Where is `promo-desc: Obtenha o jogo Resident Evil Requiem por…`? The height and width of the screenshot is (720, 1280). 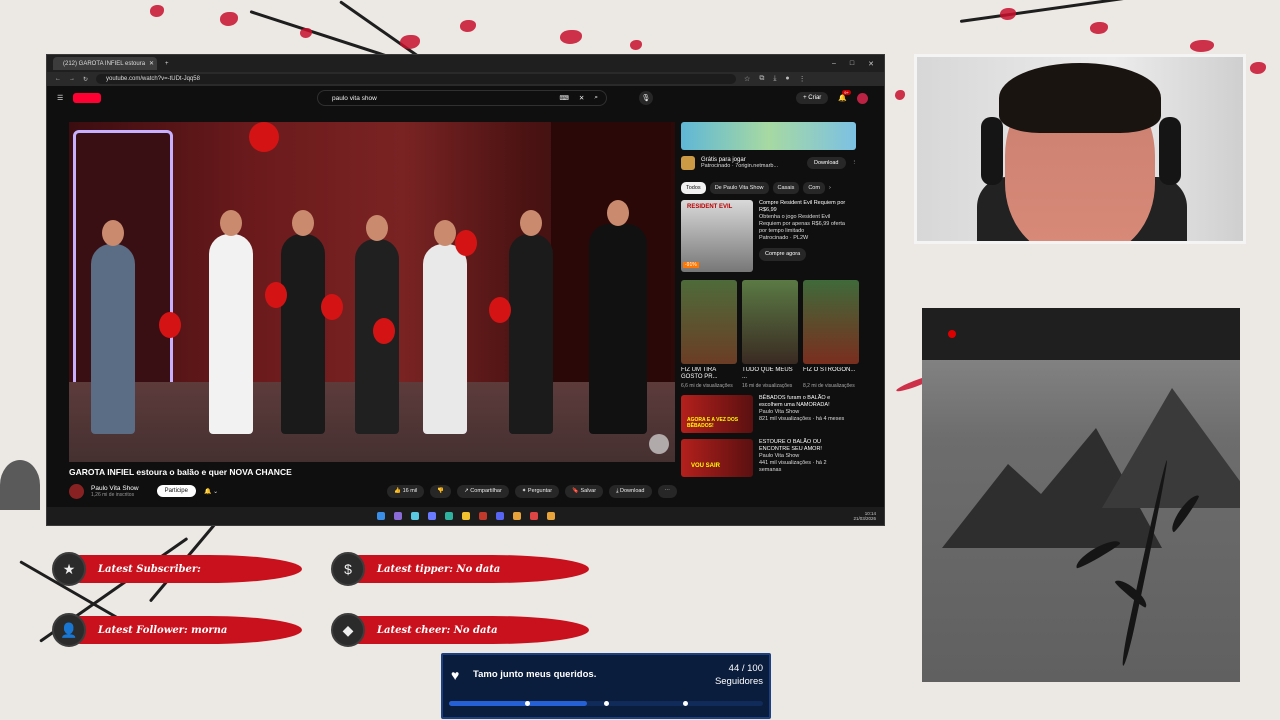 promo-desc: Obtenha o jogo Resident Evil Requiem por… is located at coordinates (802, 224).